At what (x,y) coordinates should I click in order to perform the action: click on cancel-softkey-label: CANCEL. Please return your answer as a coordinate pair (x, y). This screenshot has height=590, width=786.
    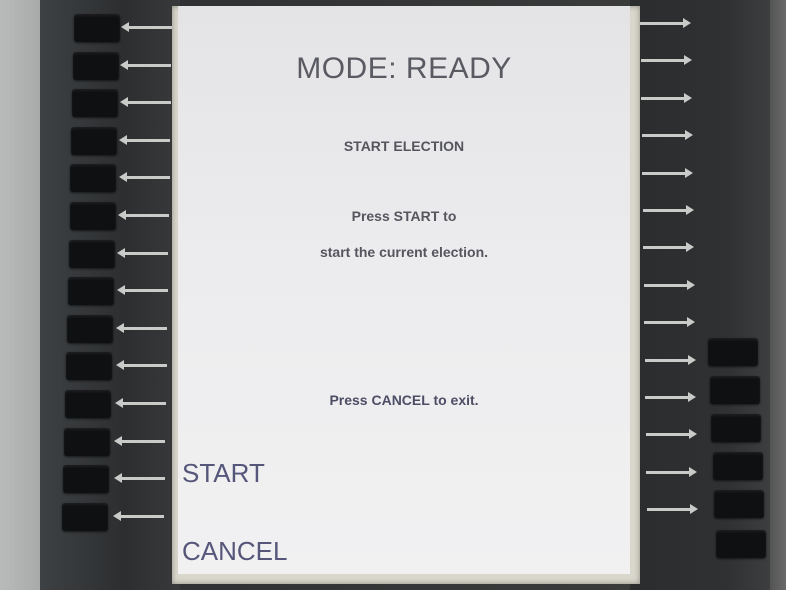
    Looking at the image, I should click on (235, 551).